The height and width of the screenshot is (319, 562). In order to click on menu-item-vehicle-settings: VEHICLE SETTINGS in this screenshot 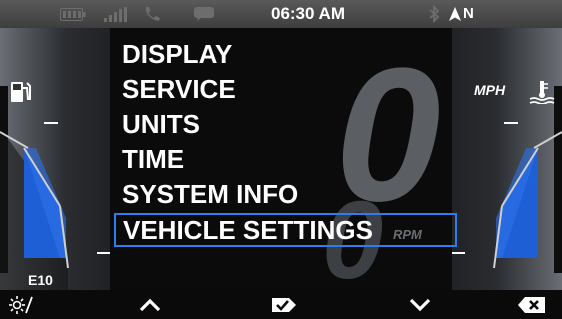, I will do `click(285, 230)`.